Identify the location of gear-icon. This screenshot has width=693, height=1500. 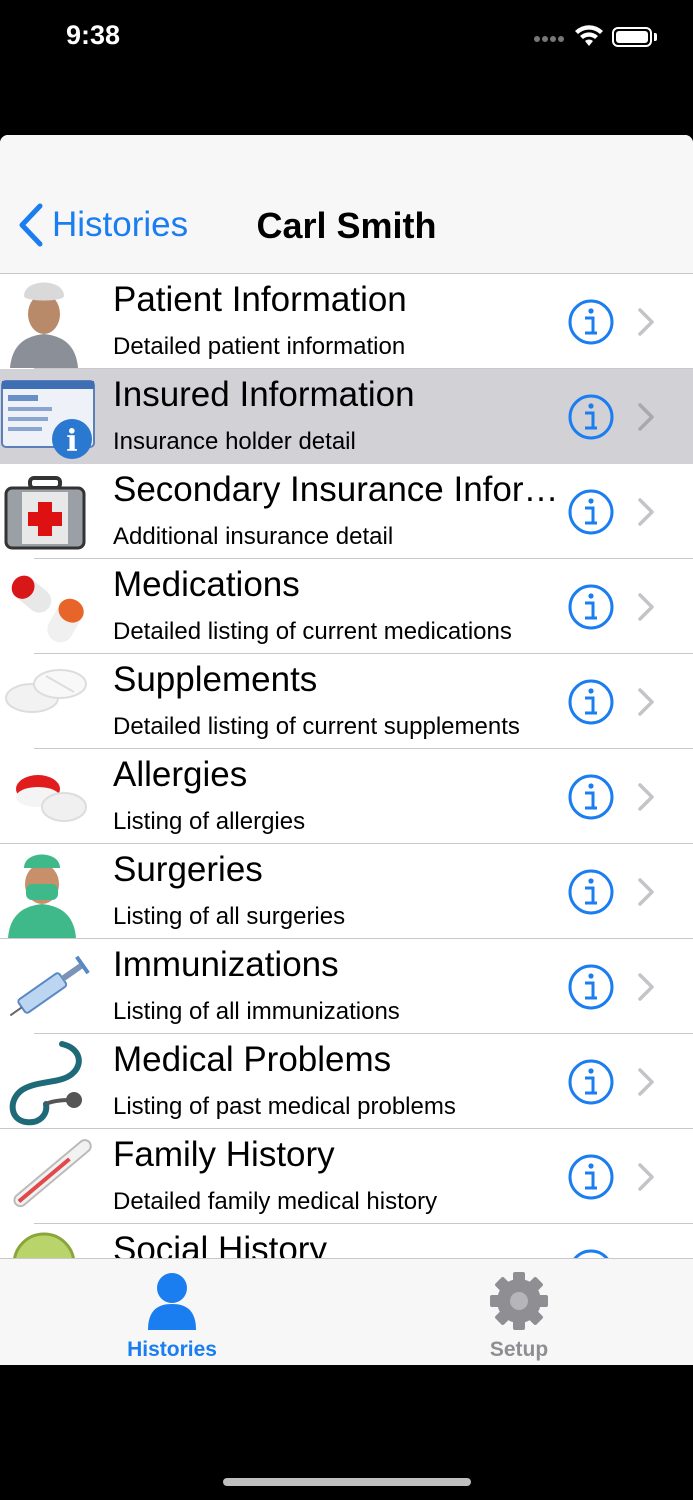
(519, 1301).